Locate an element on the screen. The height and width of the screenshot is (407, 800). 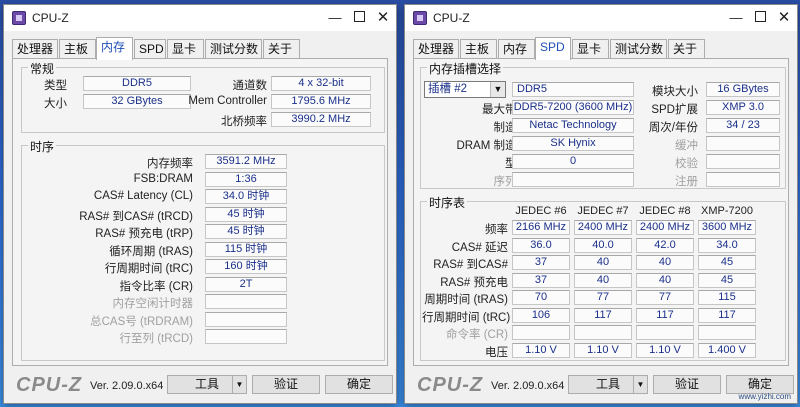
ok-button: 确定 is located at coordinates (359, 384).